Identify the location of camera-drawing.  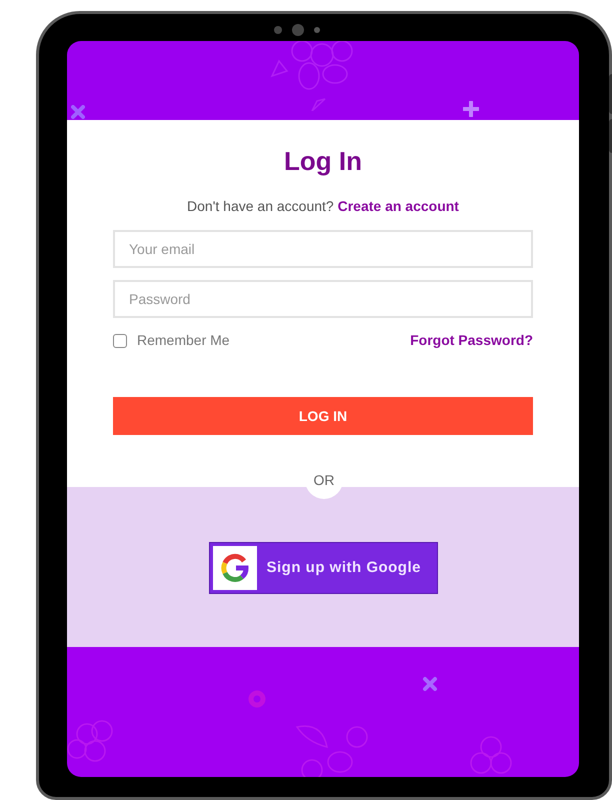
(297, 30).